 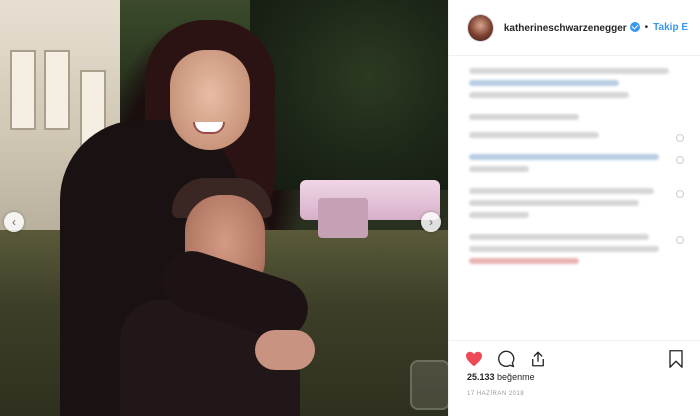 What do you see at coordinates (429, 385) in the screenshot?
I see `watermark-logo` at bounding box center [429, 385].